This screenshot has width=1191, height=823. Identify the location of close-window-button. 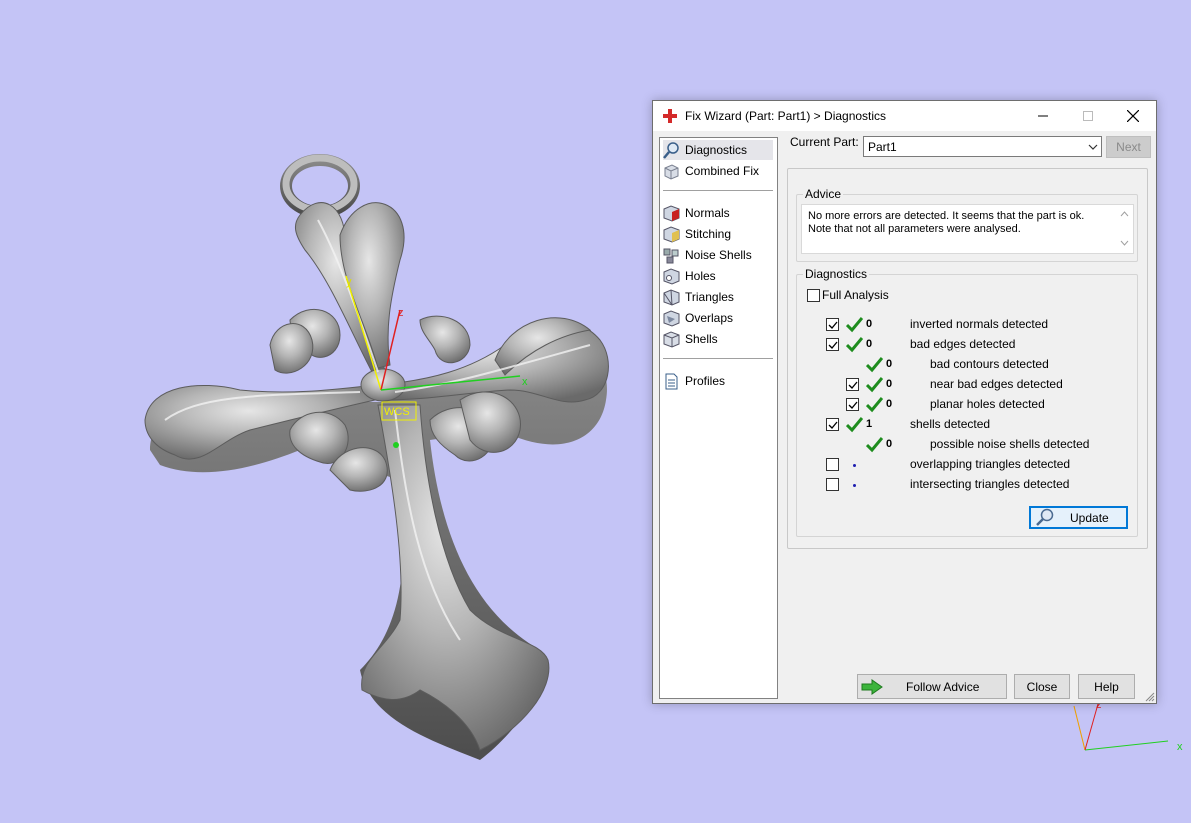
(1132, 116).